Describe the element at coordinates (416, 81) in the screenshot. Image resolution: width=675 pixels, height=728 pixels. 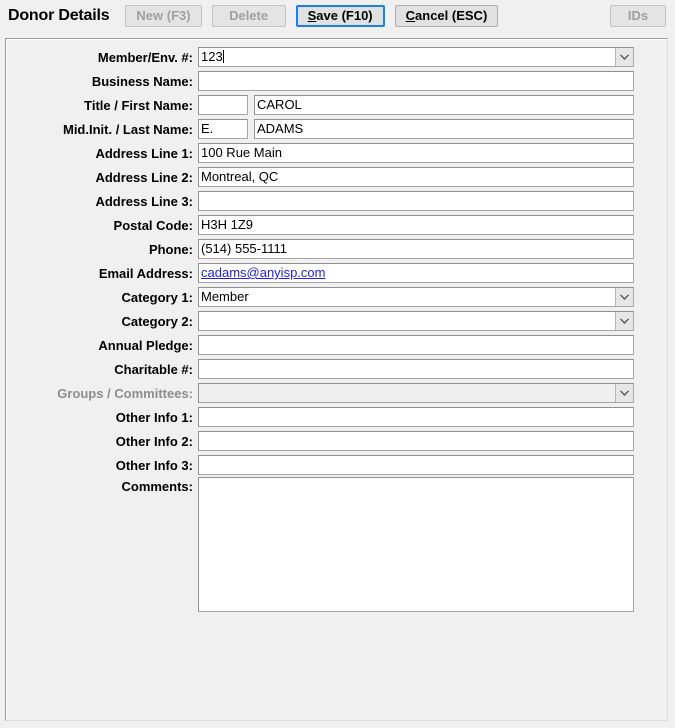
I see `business-name-input` at that location.